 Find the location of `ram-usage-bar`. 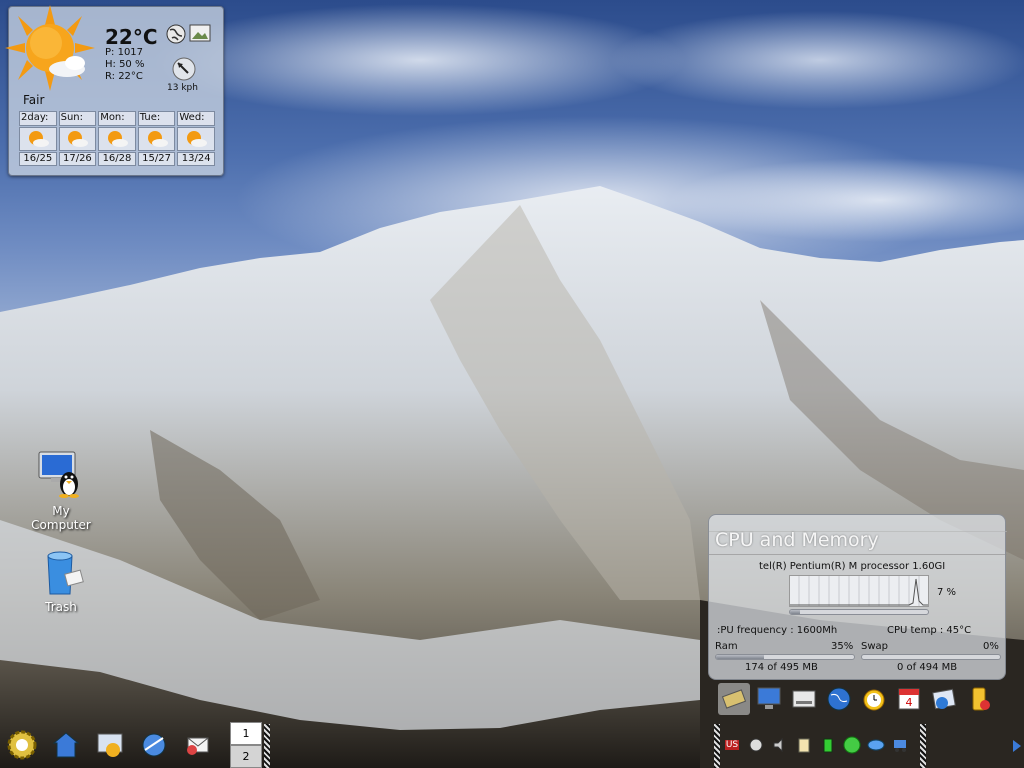

ram-usage-bar is located at coordinates (785, 657).